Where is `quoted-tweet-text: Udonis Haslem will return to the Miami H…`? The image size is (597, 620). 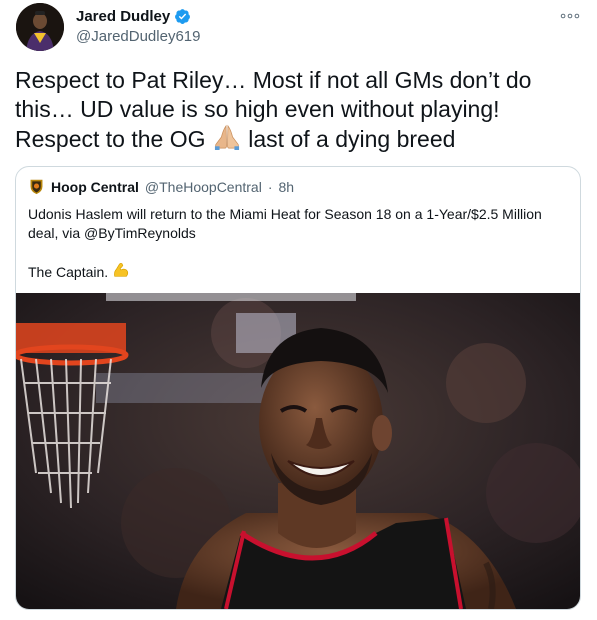
quoted-tweet-text: Udonis Haslem will return to the Miami H… is located at coordinates (287, 223).